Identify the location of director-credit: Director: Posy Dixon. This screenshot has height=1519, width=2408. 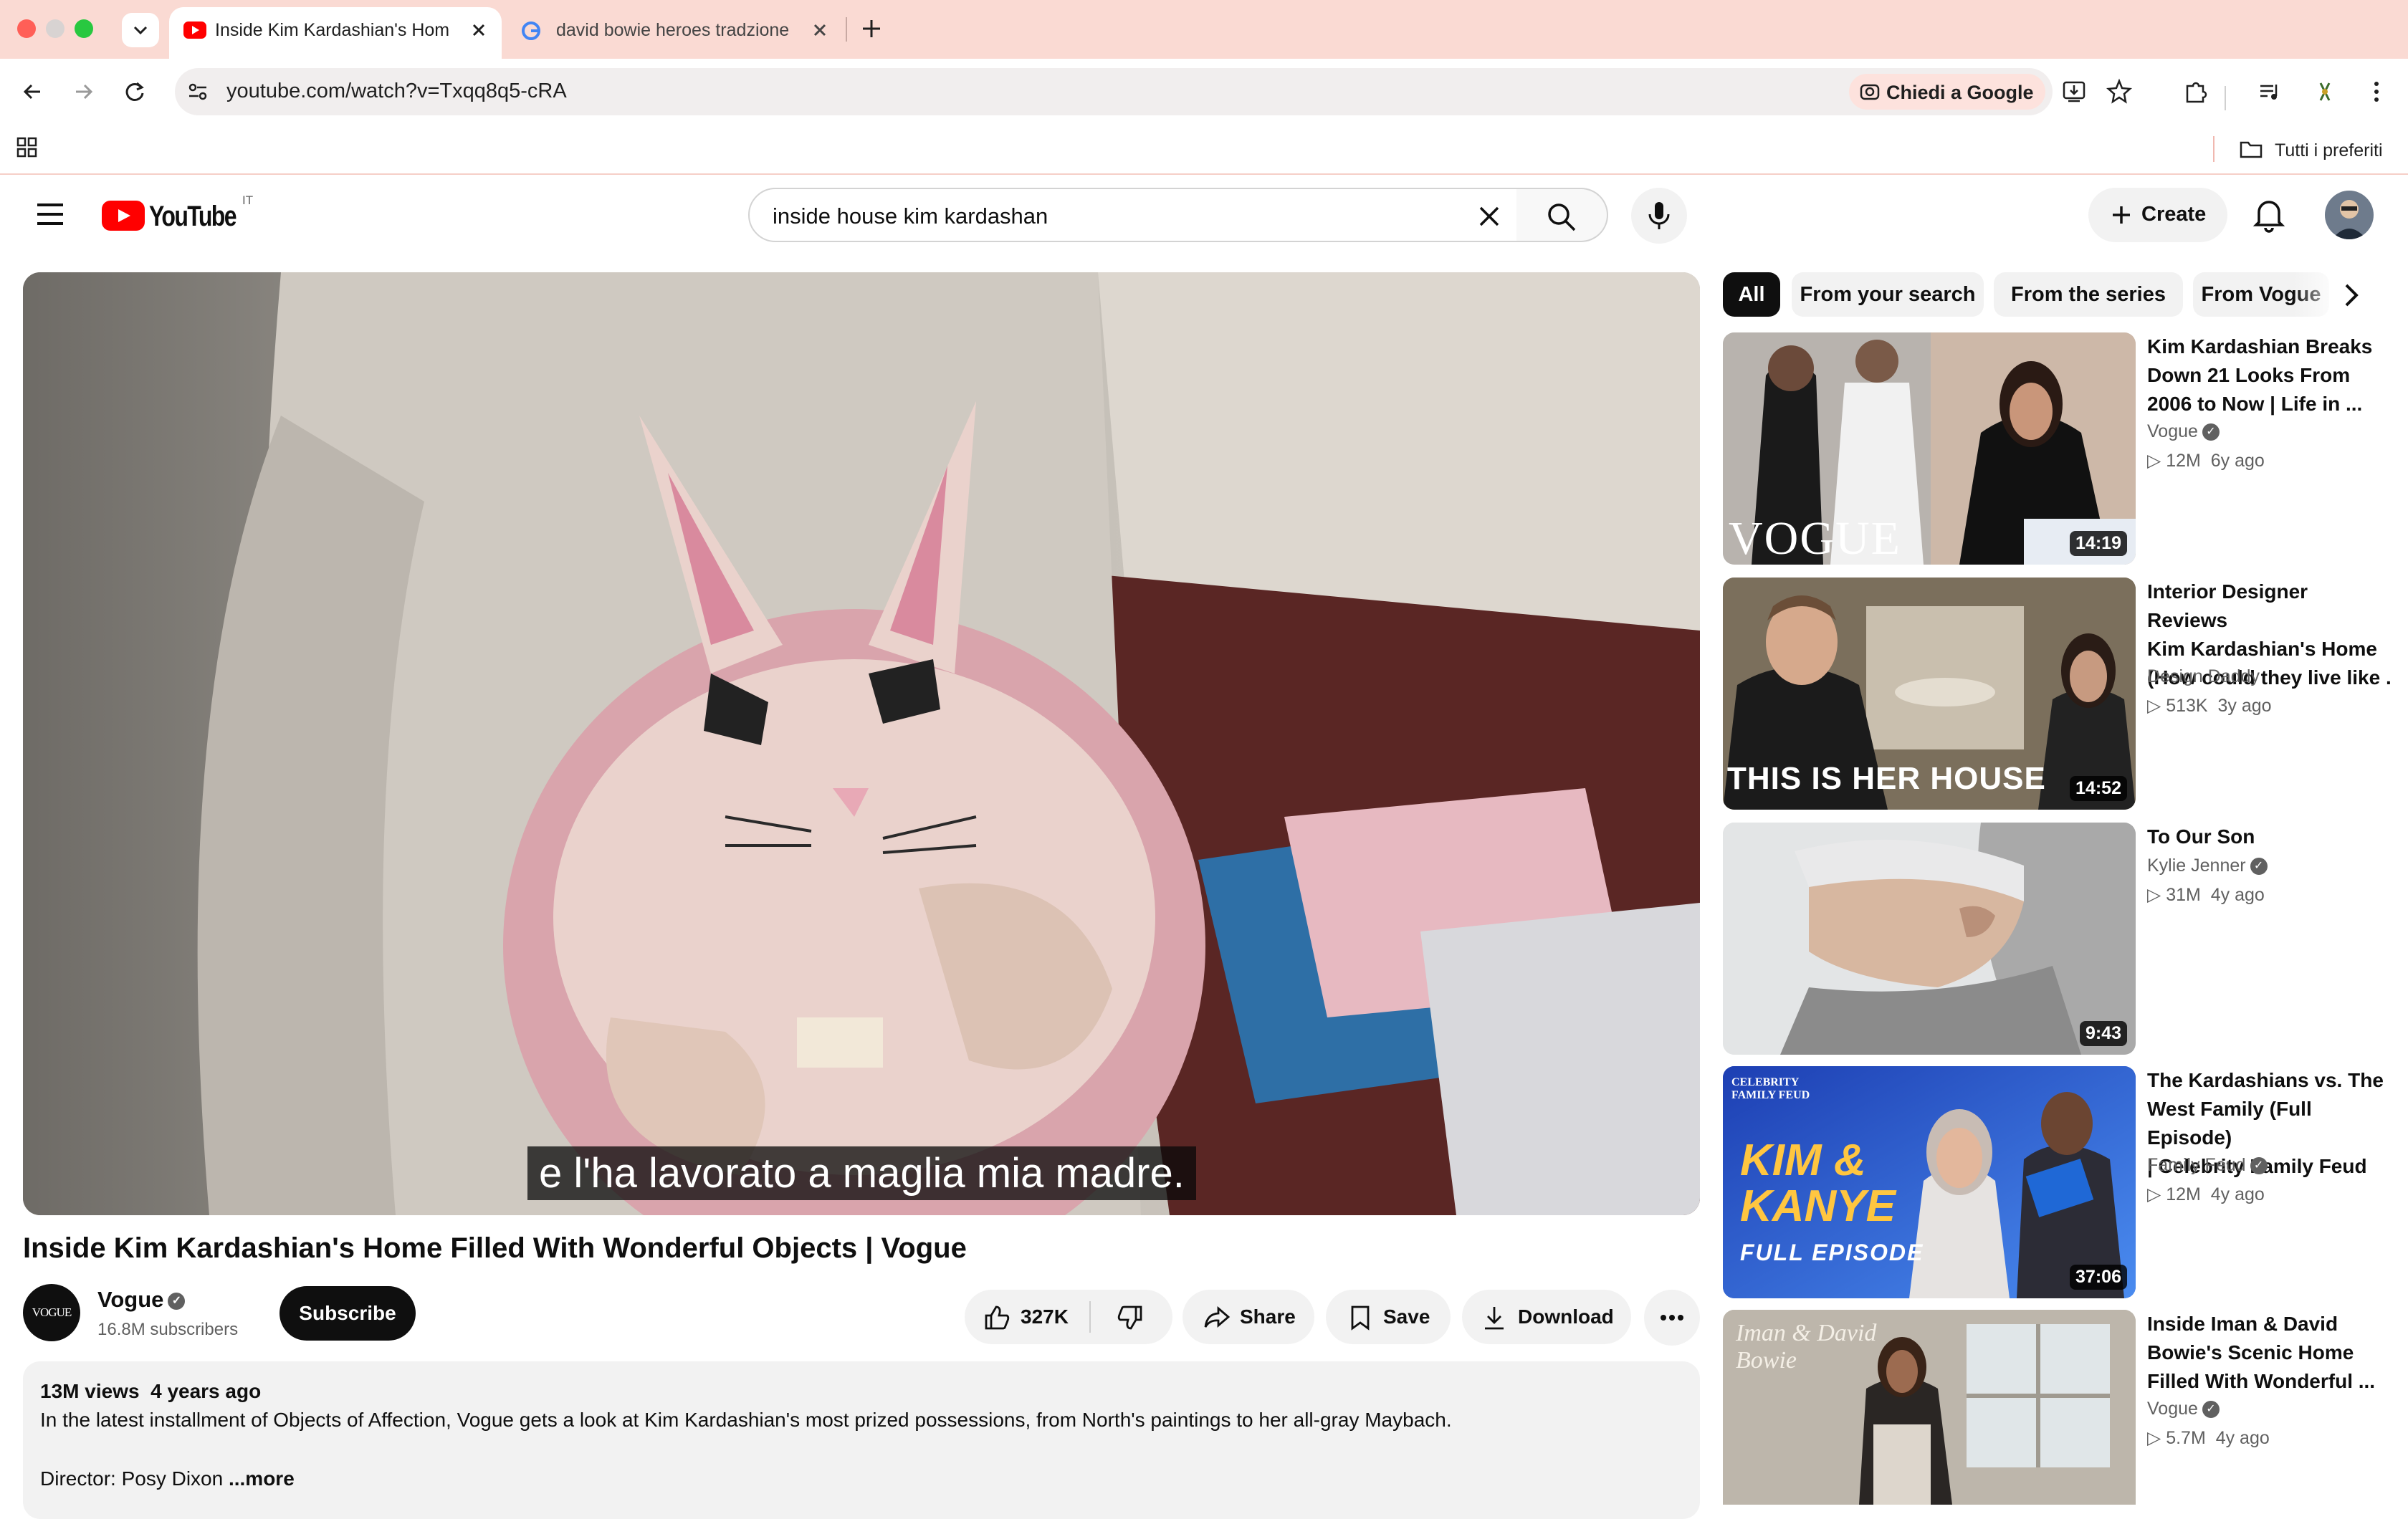
(132, 1478).